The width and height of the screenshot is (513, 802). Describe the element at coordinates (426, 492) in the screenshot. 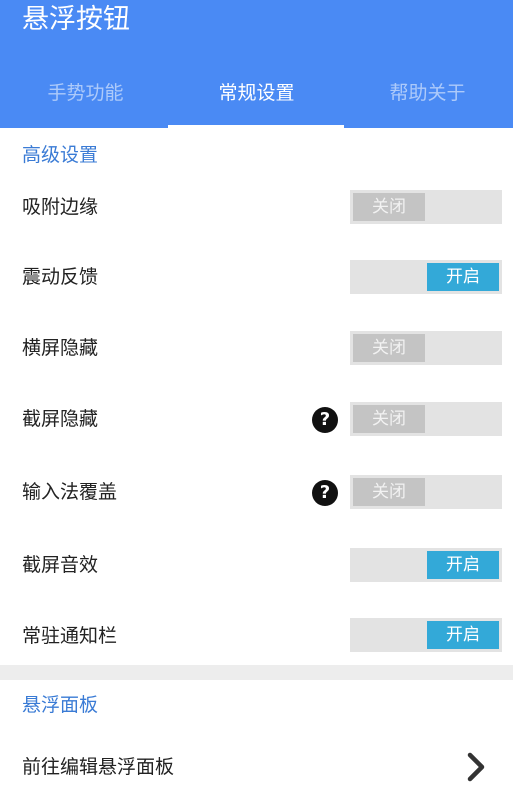

I see `ime-overlay-switch: 关闭` at that location.